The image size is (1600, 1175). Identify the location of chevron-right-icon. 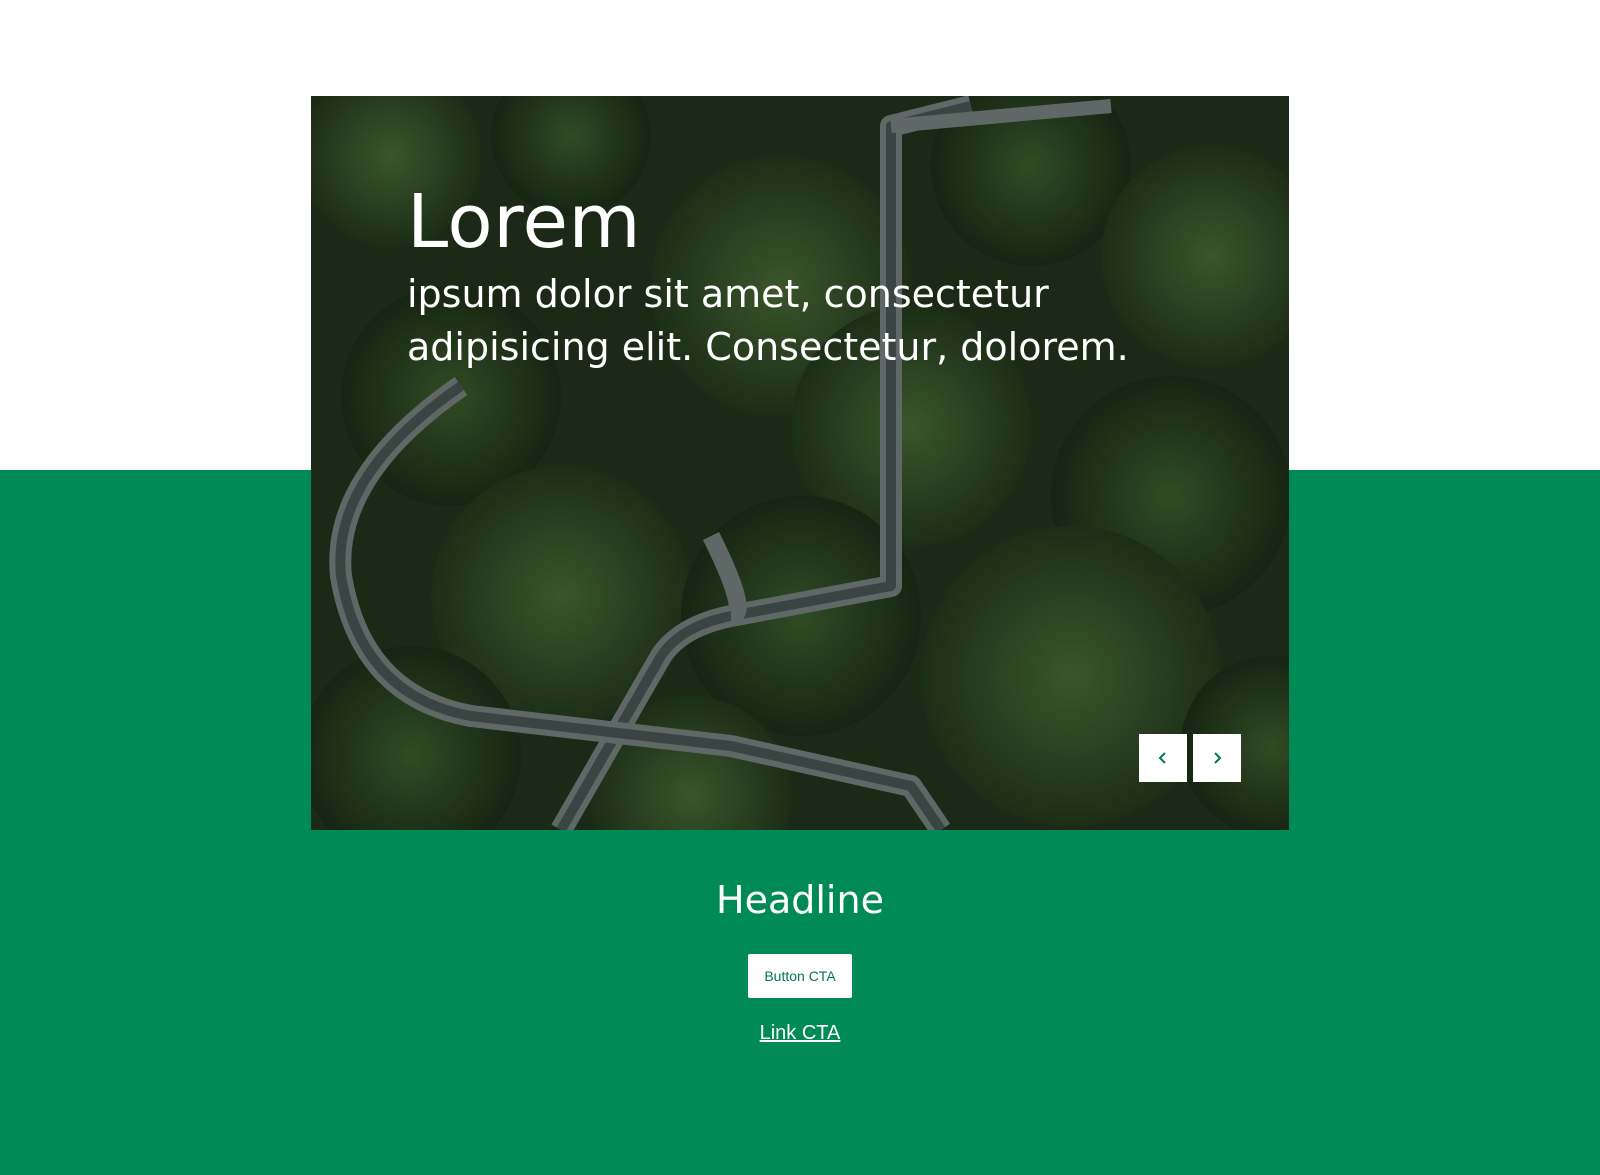
(1218, 758).